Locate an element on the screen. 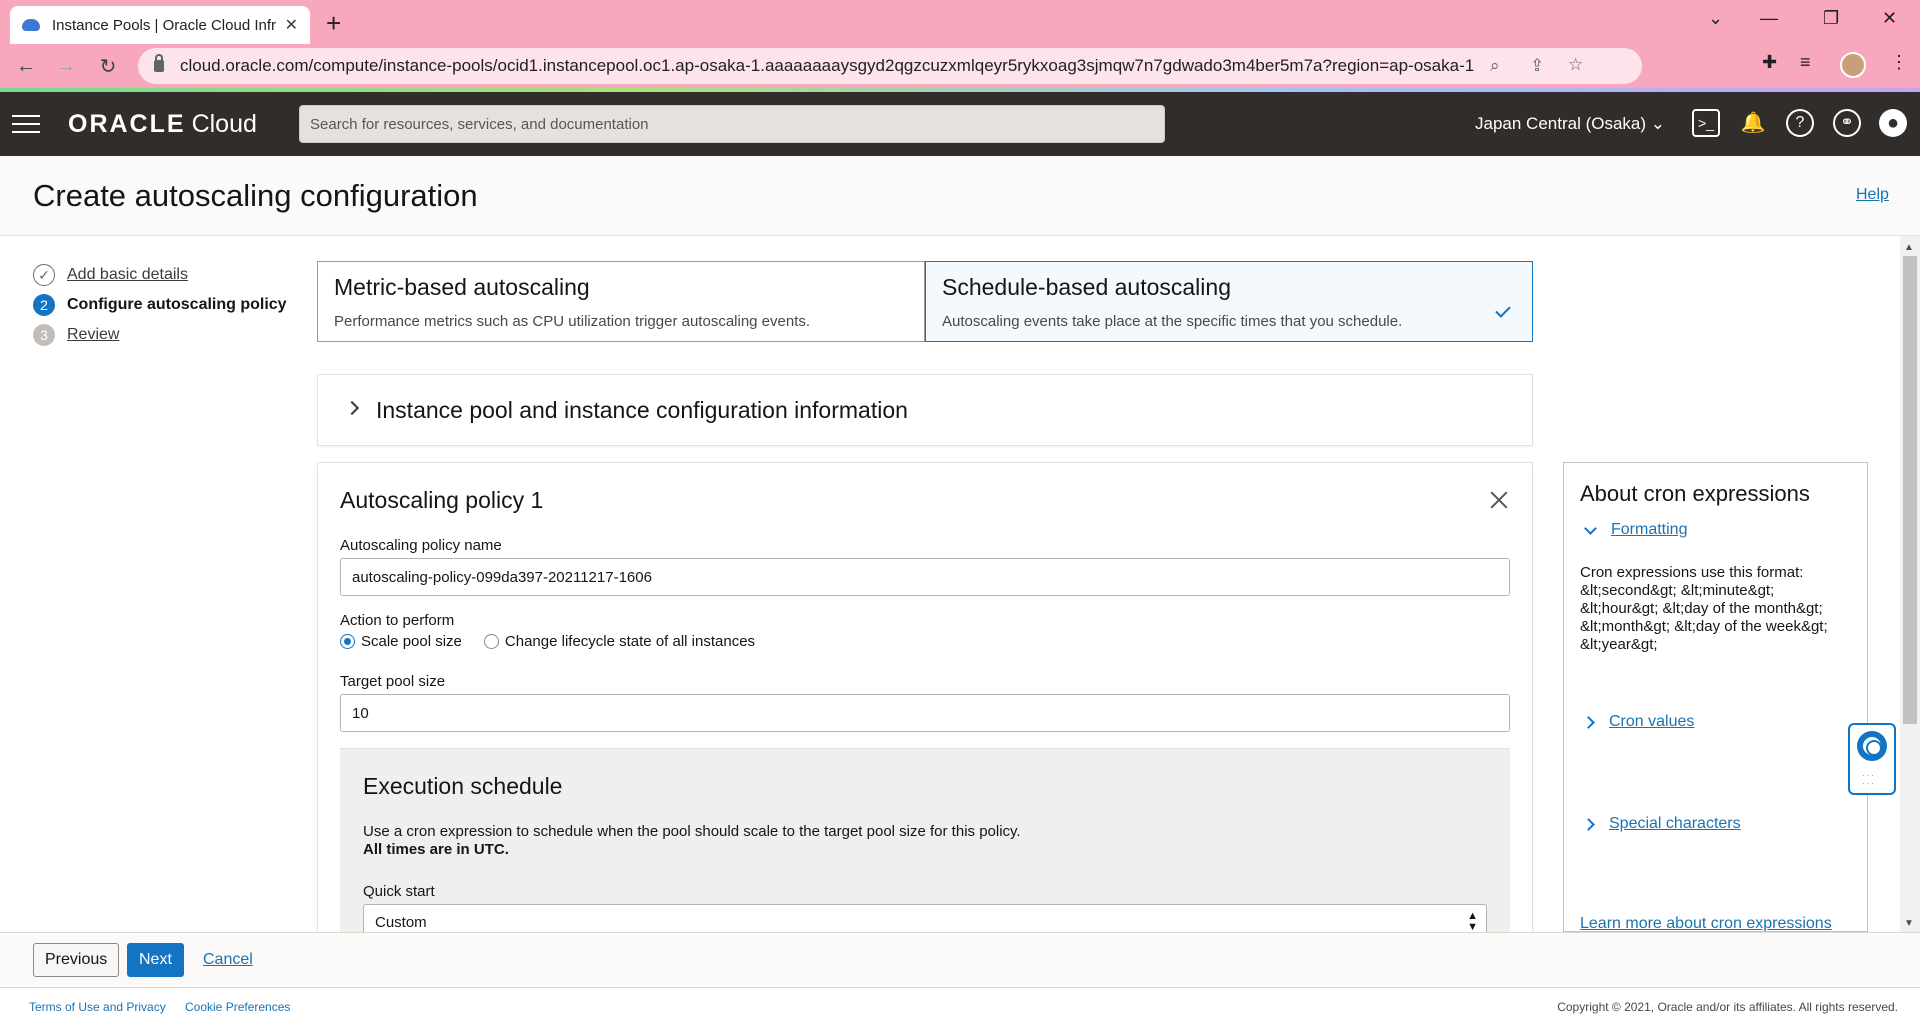 The image size is (1920, 1019). policy-name-input is located at coordinates (925, 577).